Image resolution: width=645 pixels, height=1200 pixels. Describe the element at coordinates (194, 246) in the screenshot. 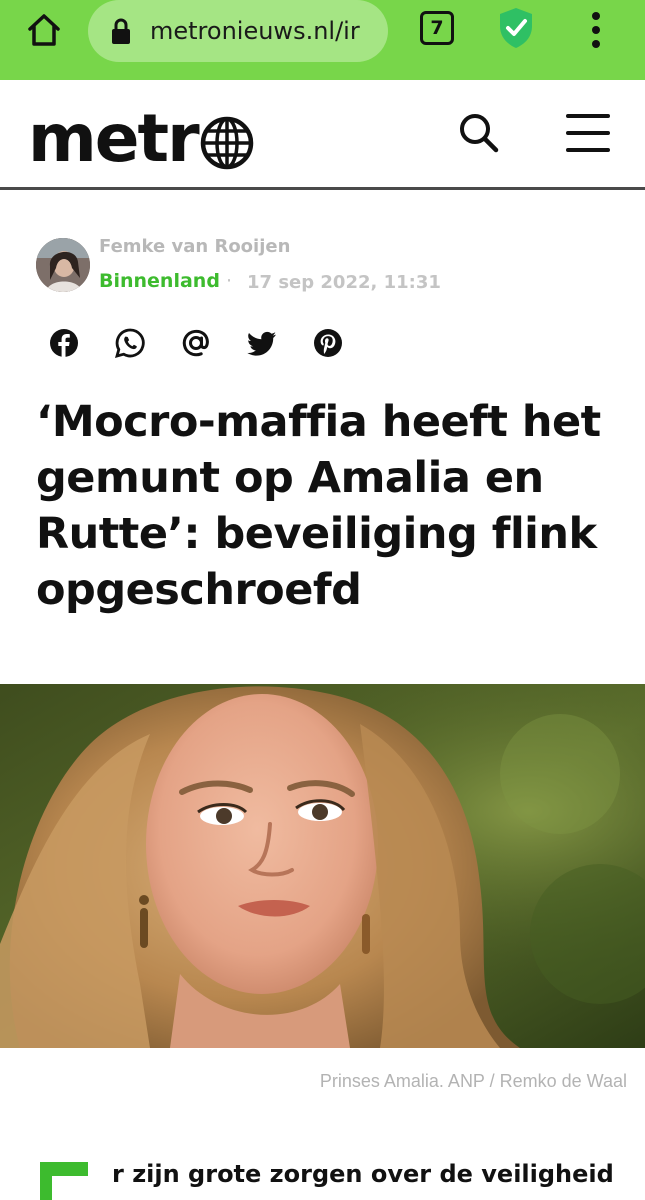

I see `author-name: Femke van Rooijen` at that location.